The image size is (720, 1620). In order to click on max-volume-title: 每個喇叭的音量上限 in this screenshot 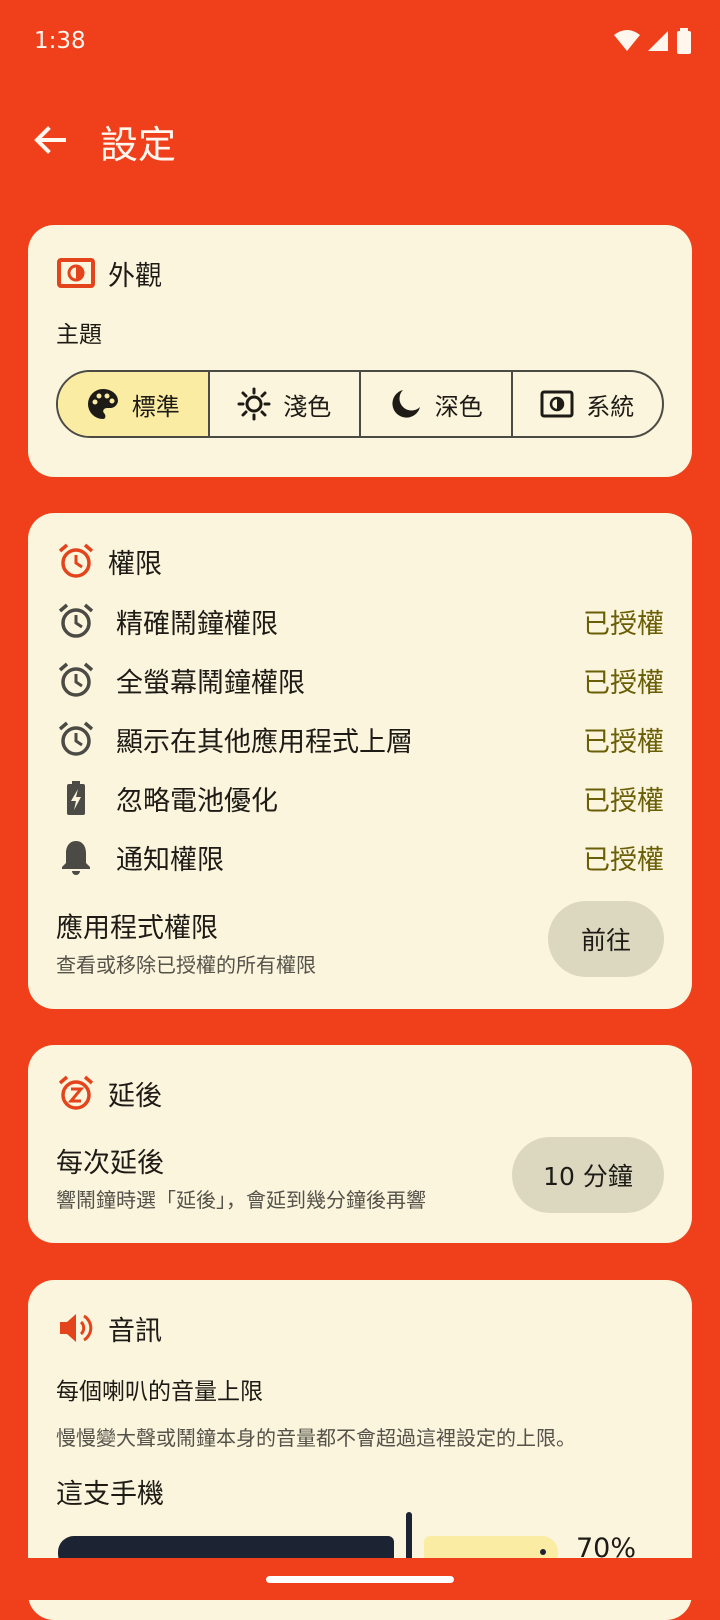, I will do `click(159, 1392)`.